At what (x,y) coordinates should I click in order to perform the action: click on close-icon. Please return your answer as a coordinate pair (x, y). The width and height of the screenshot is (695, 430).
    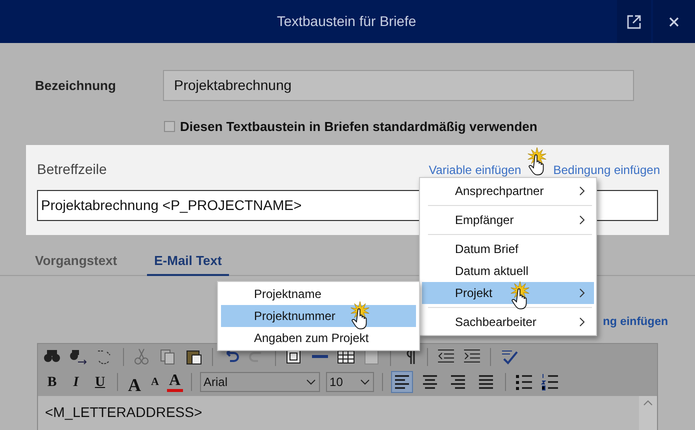
    Looking at the image, I should click on (674, 21).